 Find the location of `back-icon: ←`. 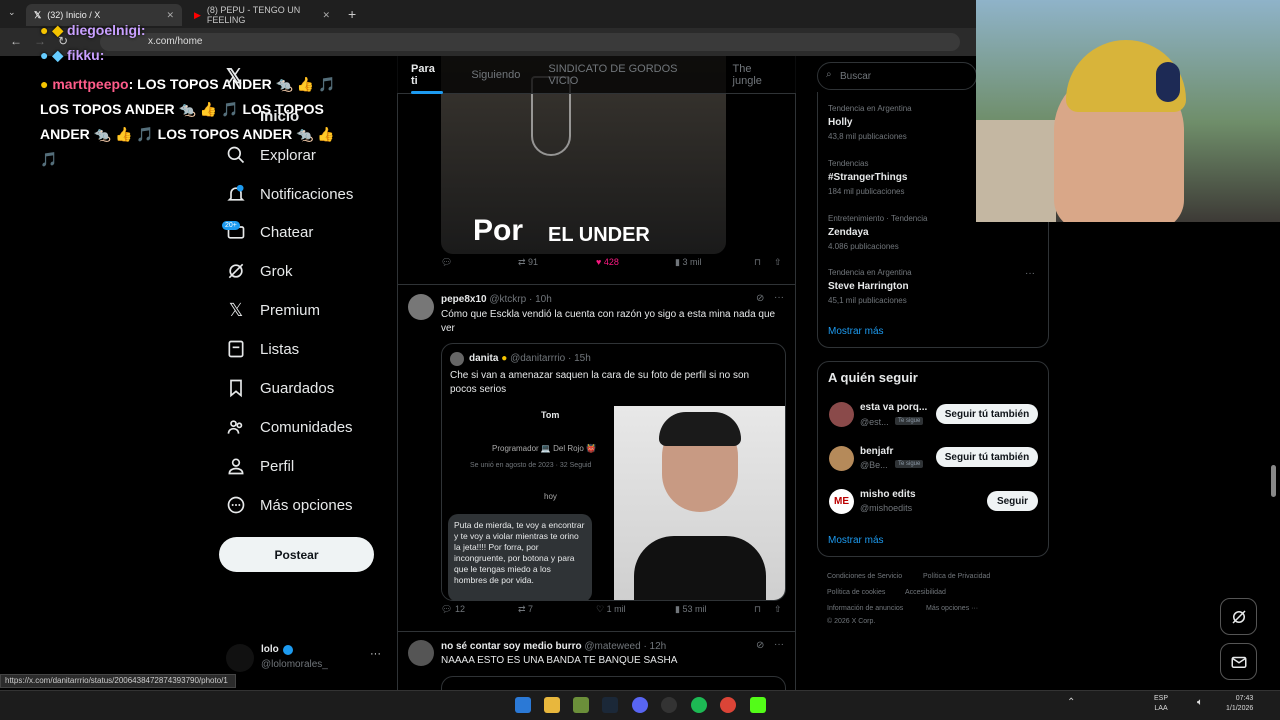

back-icon: ← is located at coordinates (16, 41).